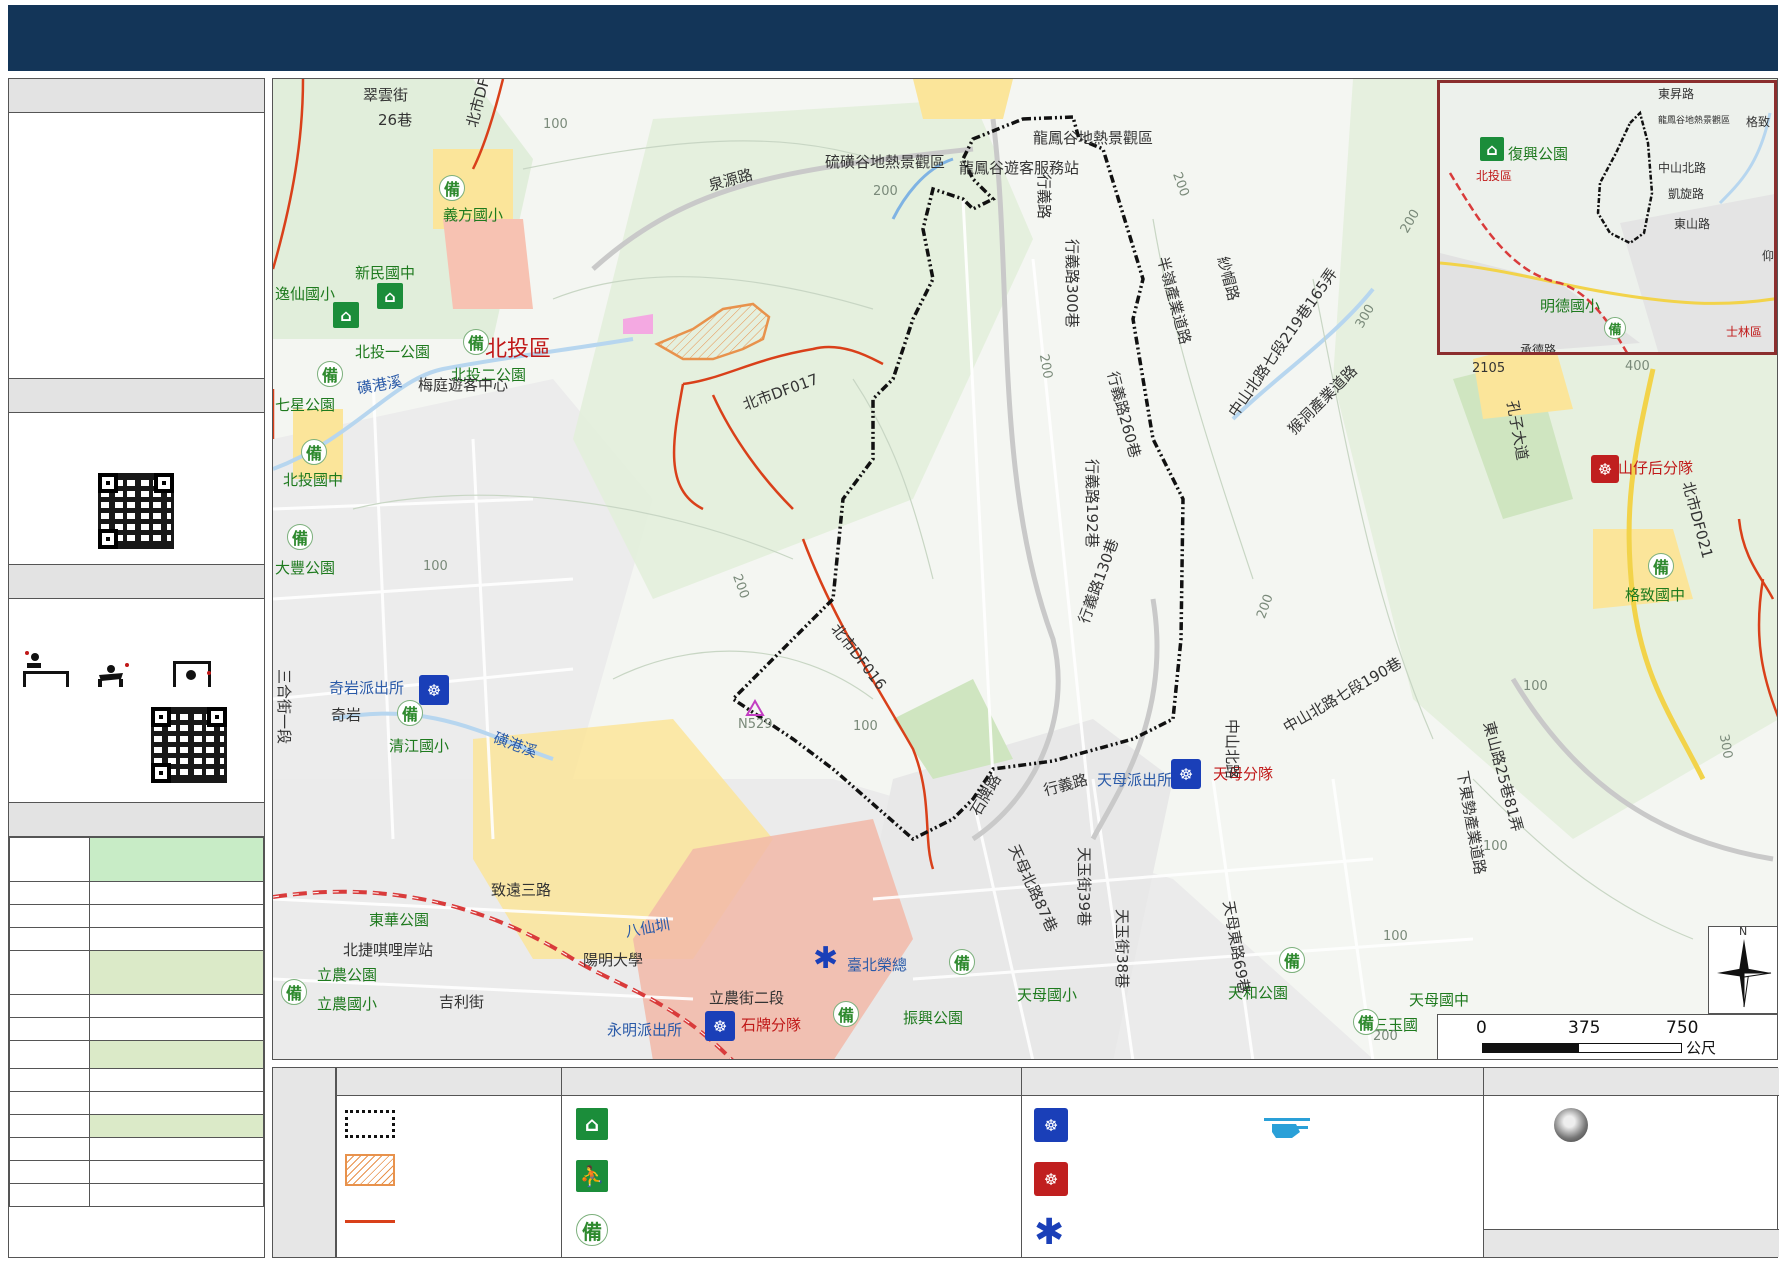 Image resolution: width=1786 pixels, height=1263 pixels. What do you see at coordinates (419, 746) in the screenshot?
I see `map-label: 清江國小` at bounding box center [419, 746].